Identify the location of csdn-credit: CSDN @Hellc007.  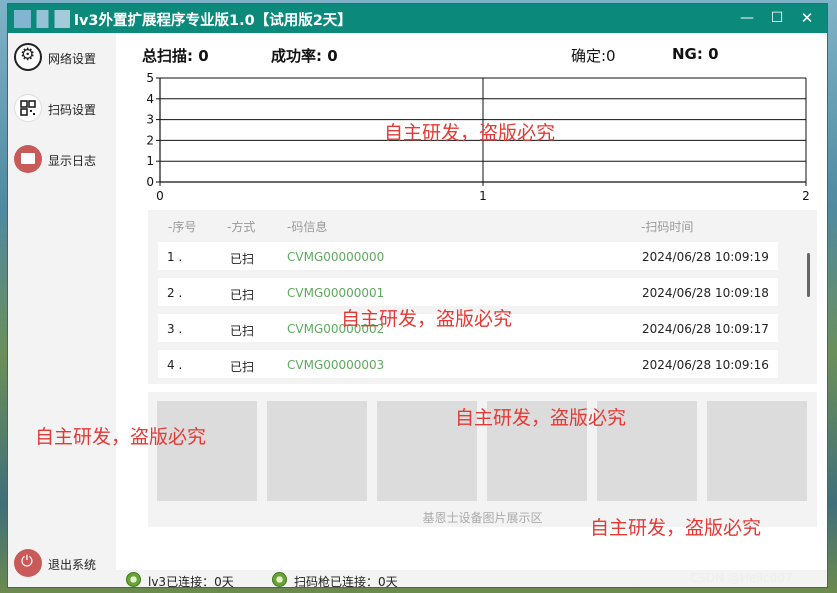
(741, 578).